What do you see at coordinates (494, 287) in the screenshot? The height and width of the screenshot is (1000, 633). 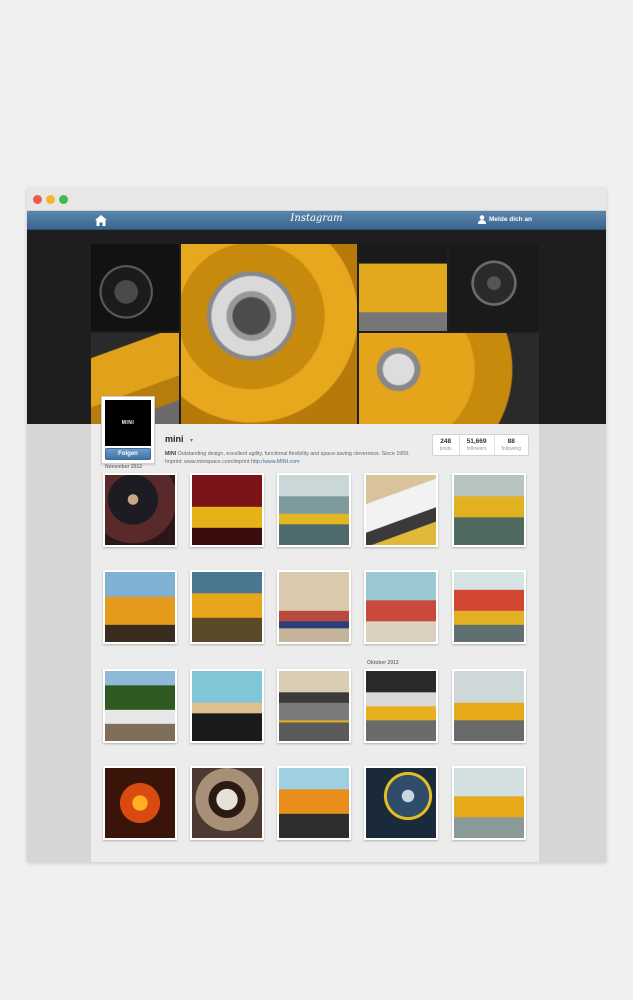 I see `cover-tile-interior` at bounding box center [494, 287].